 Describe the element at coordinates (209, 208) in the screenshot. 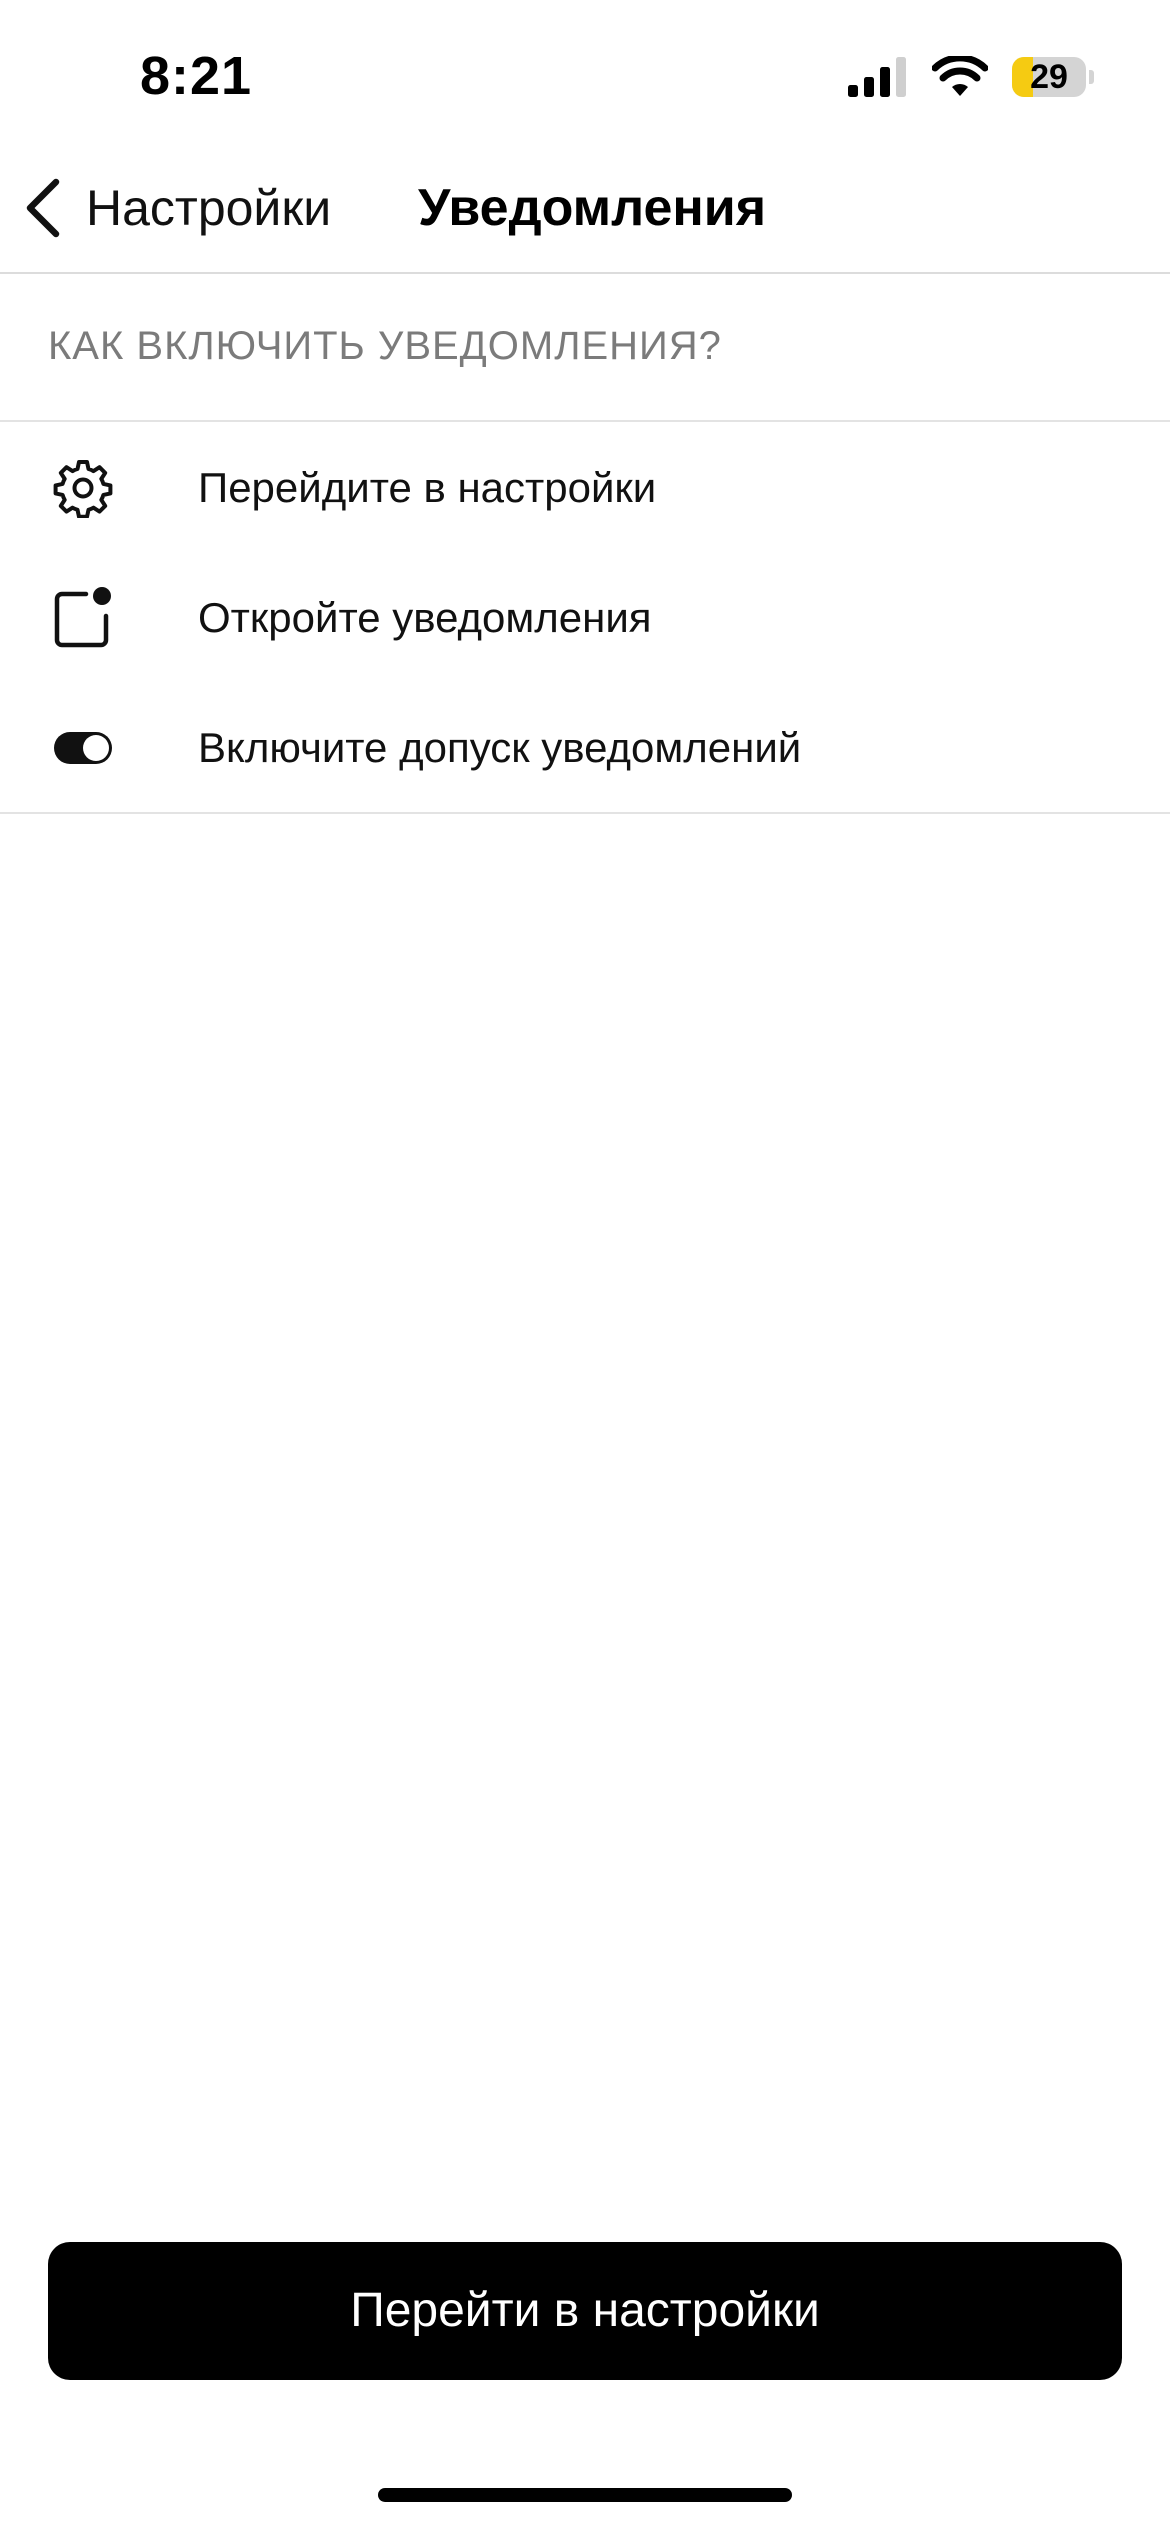

I see `back-button-label: Настройки` at that location.